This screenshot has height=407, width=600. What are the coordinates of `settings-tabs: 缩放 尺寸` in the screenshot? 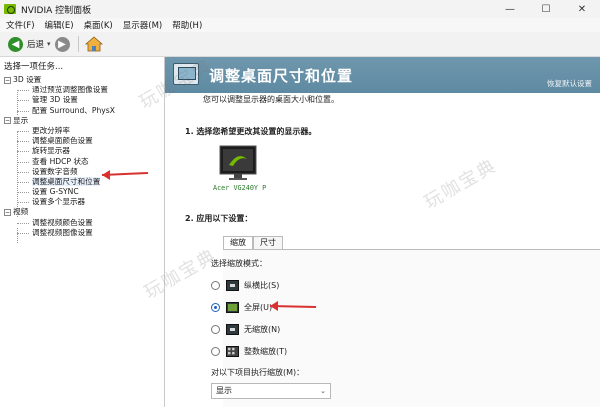 It's located at (253, 242).